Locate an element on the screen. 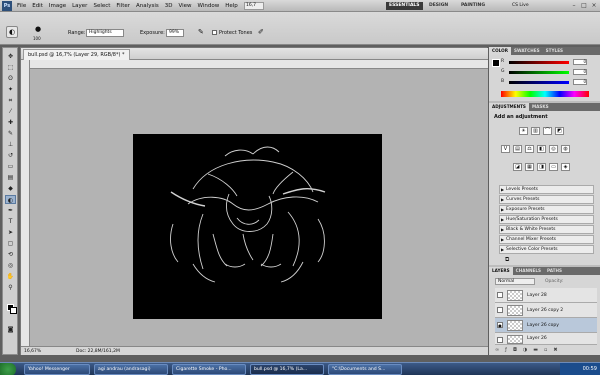  preset-black-white: Black & White Presets is located at coordinates (546, 229).